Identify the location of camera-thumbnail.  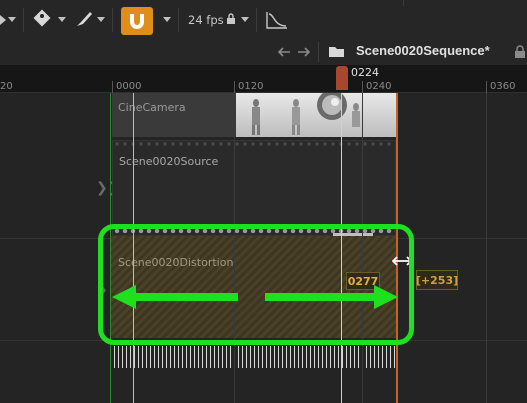
(316, 113).